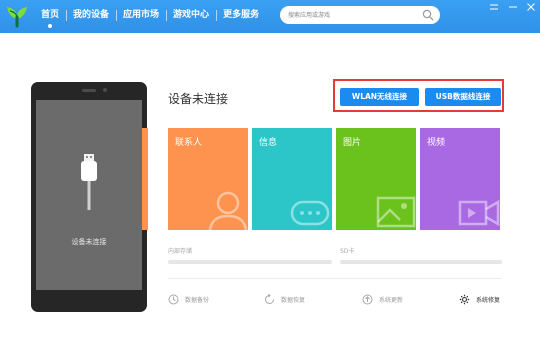 The width and height of the screenshot is (540, 358). What do you see at coordinates (89, 242) in the screenshot?
I see `phone-status-text: 设备未连接` at bounding box center [89, 242].